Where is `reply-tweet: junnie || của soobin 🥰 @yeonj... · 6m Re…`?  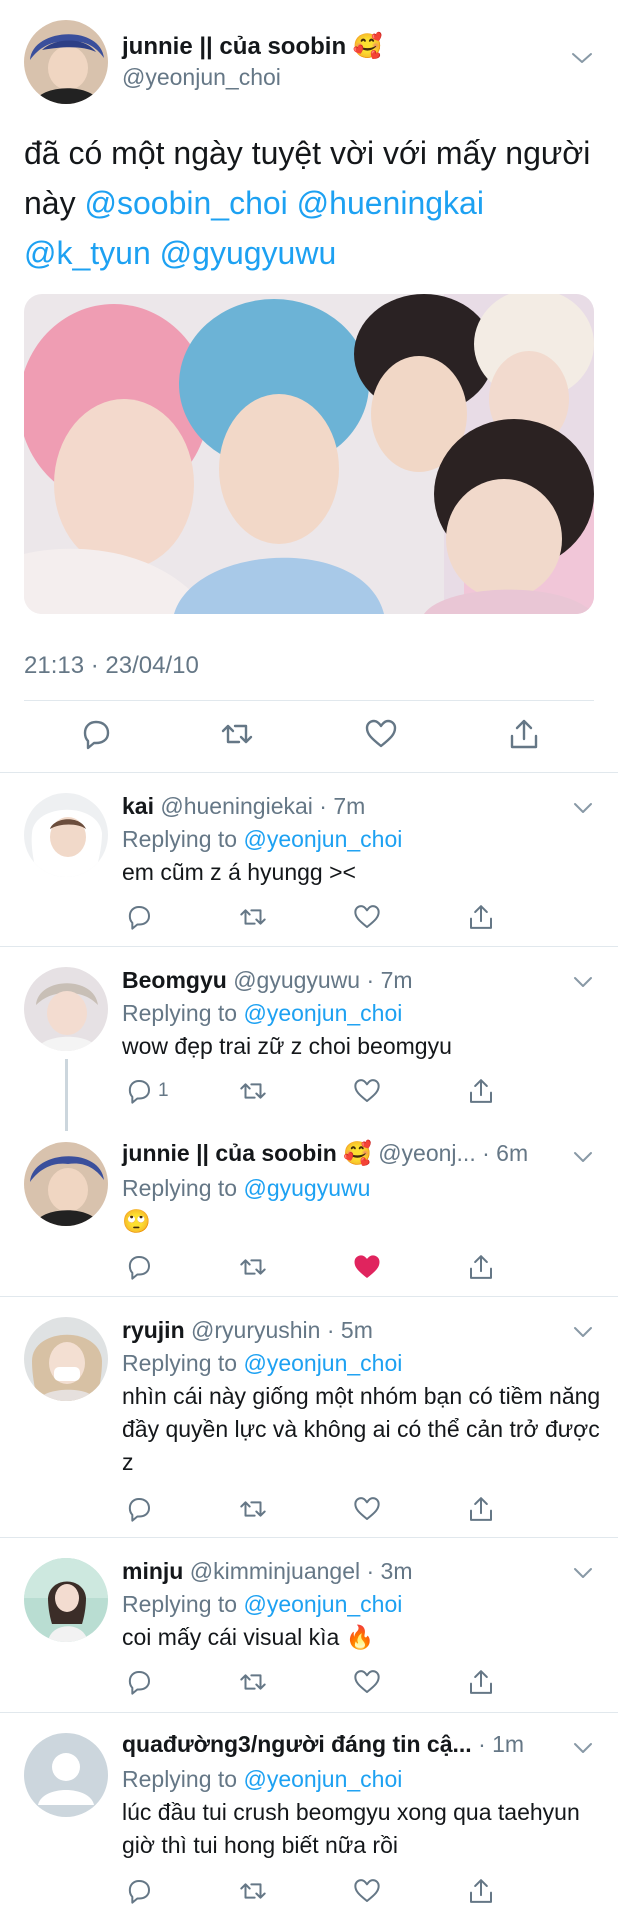
reply-tweet: junnie || của soobin 🥰 @yeonj... · 6m Re… is located at coordinates (309, 1208).